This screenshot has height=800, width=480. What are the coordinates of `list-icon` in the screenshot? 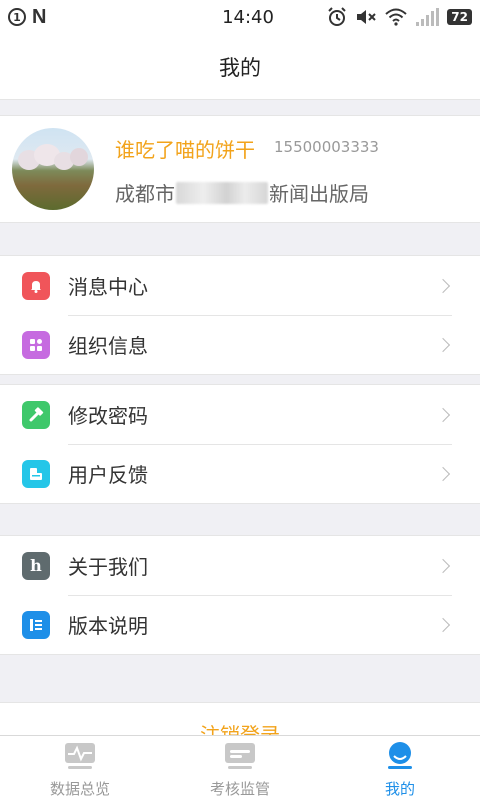 It's located at (36, 624).